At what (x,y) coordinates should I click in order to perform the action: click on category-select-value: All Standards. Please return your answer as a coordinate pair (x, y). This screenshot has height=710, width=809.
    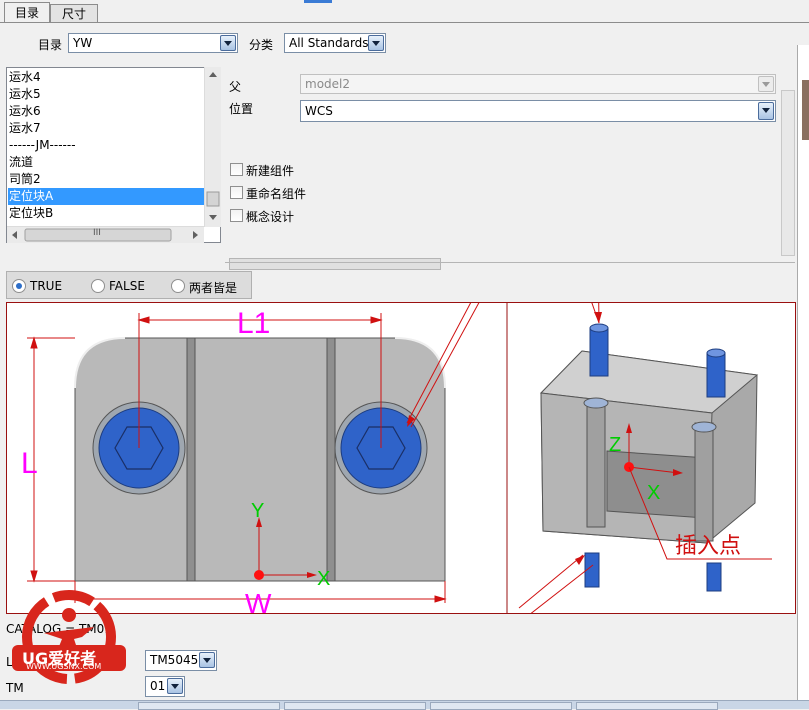
    Looking at the image, I should click on (329, 43).